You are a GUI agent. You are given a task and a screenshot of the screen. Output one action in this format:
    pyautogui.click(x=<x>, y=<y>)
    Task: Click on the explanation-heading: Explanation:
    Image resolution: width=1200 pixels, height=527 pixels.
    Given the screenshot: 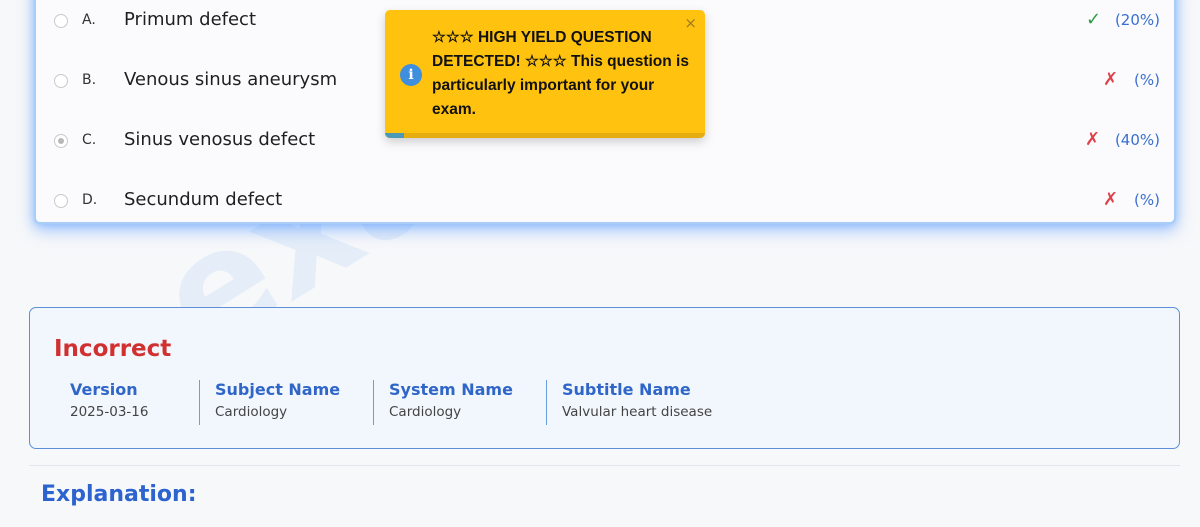 What is the action you would take?
    pyautogui.click(x=119, y=494)
    